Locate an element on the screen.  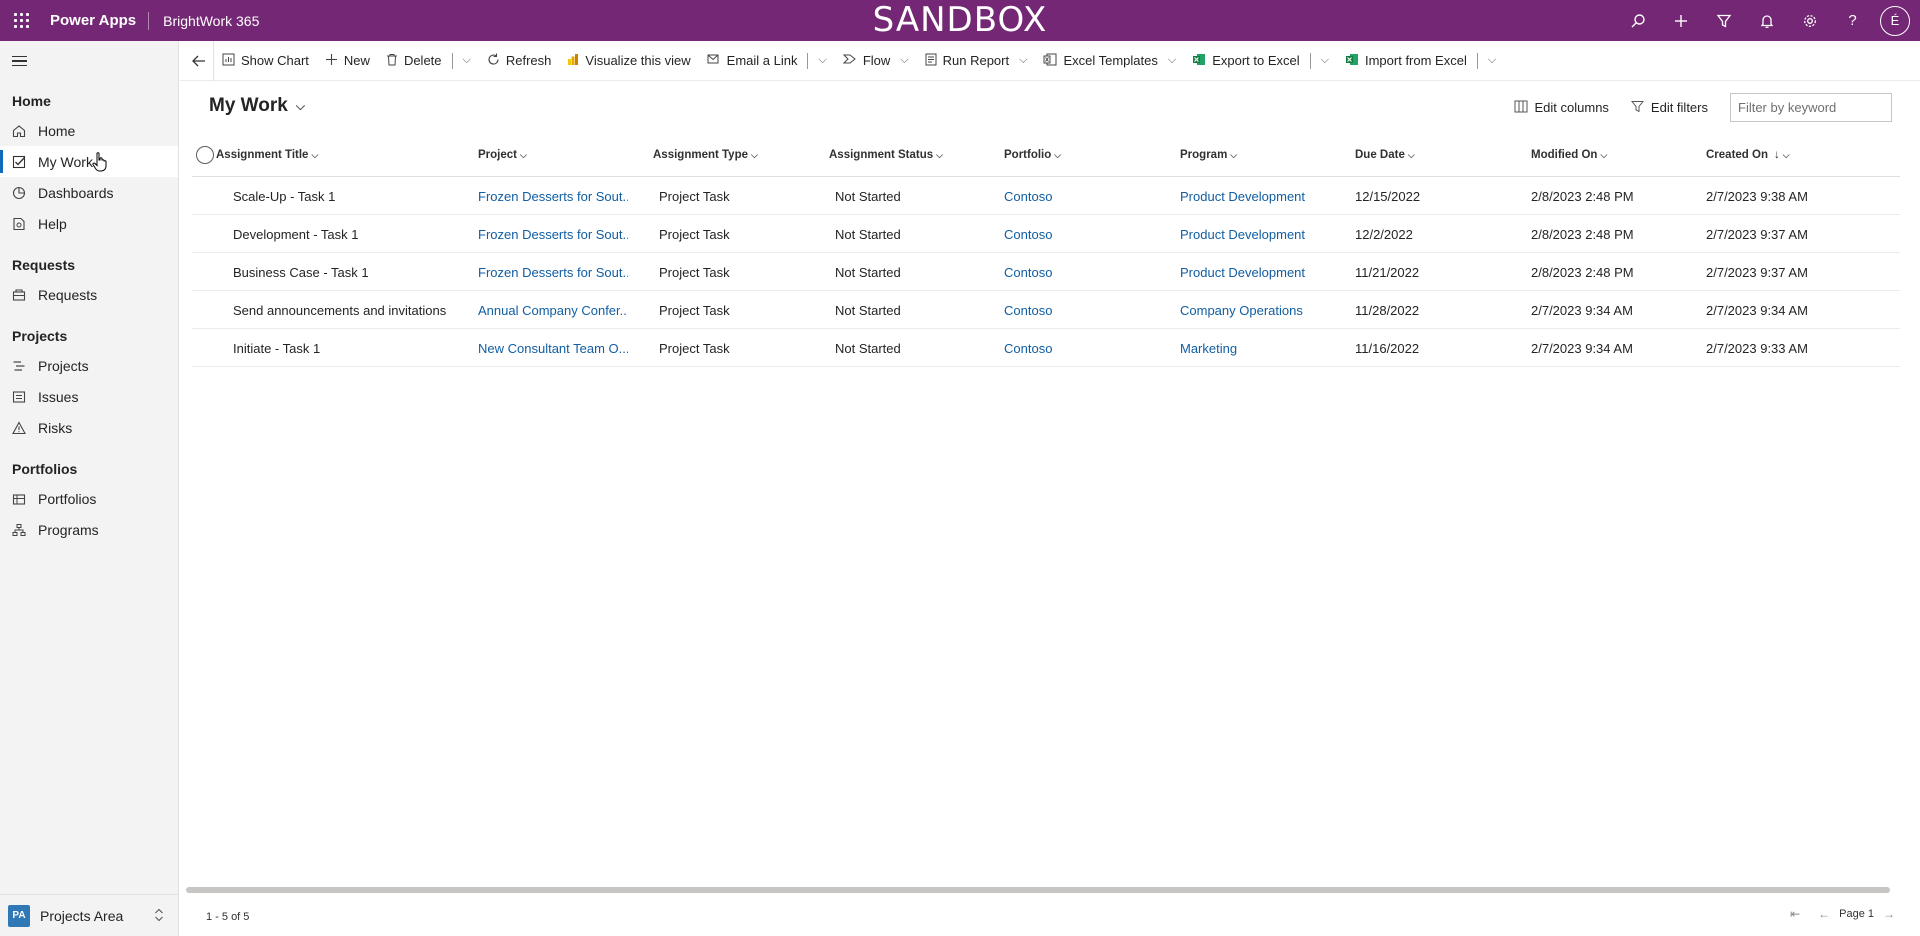
show-chart-button: Show Chart is located at coordinates (265, 61).